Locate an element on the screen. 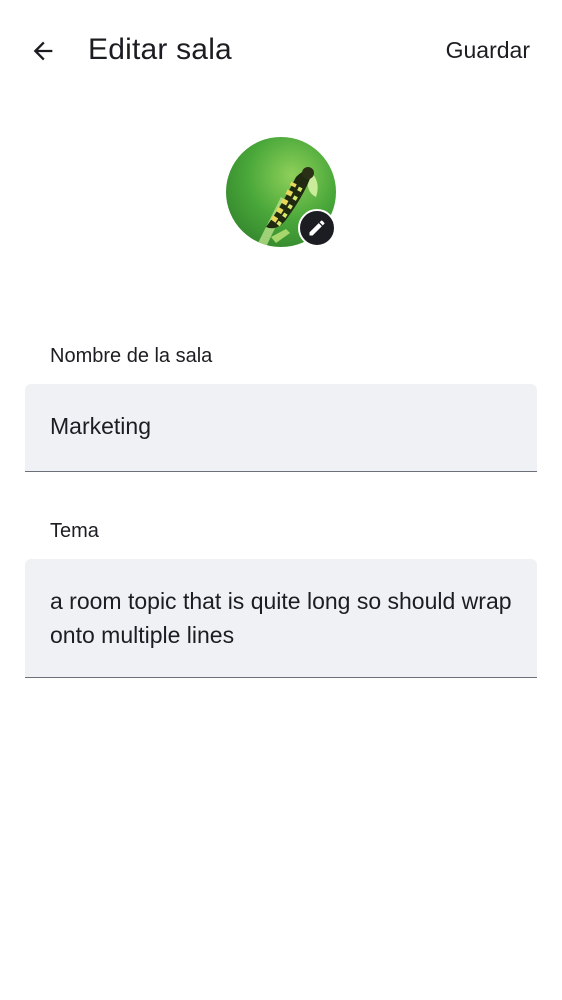 The image size is (562, 1000). topic-label: Tema is located at coordinates (74, 531).